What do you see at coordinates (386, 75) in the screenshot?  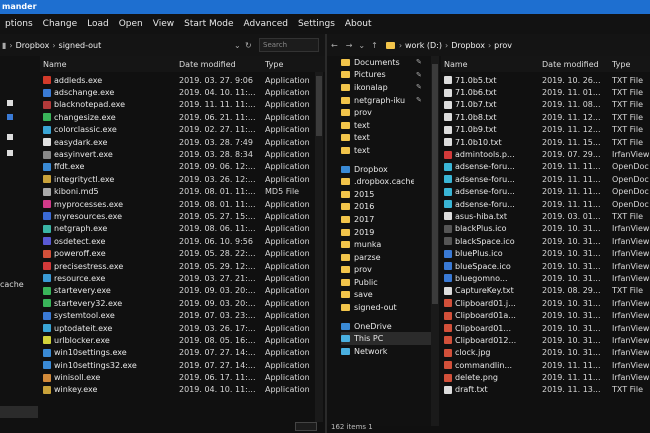 I see `tree-item-folder: Pictures ✎` at bounding box center [386, 75].